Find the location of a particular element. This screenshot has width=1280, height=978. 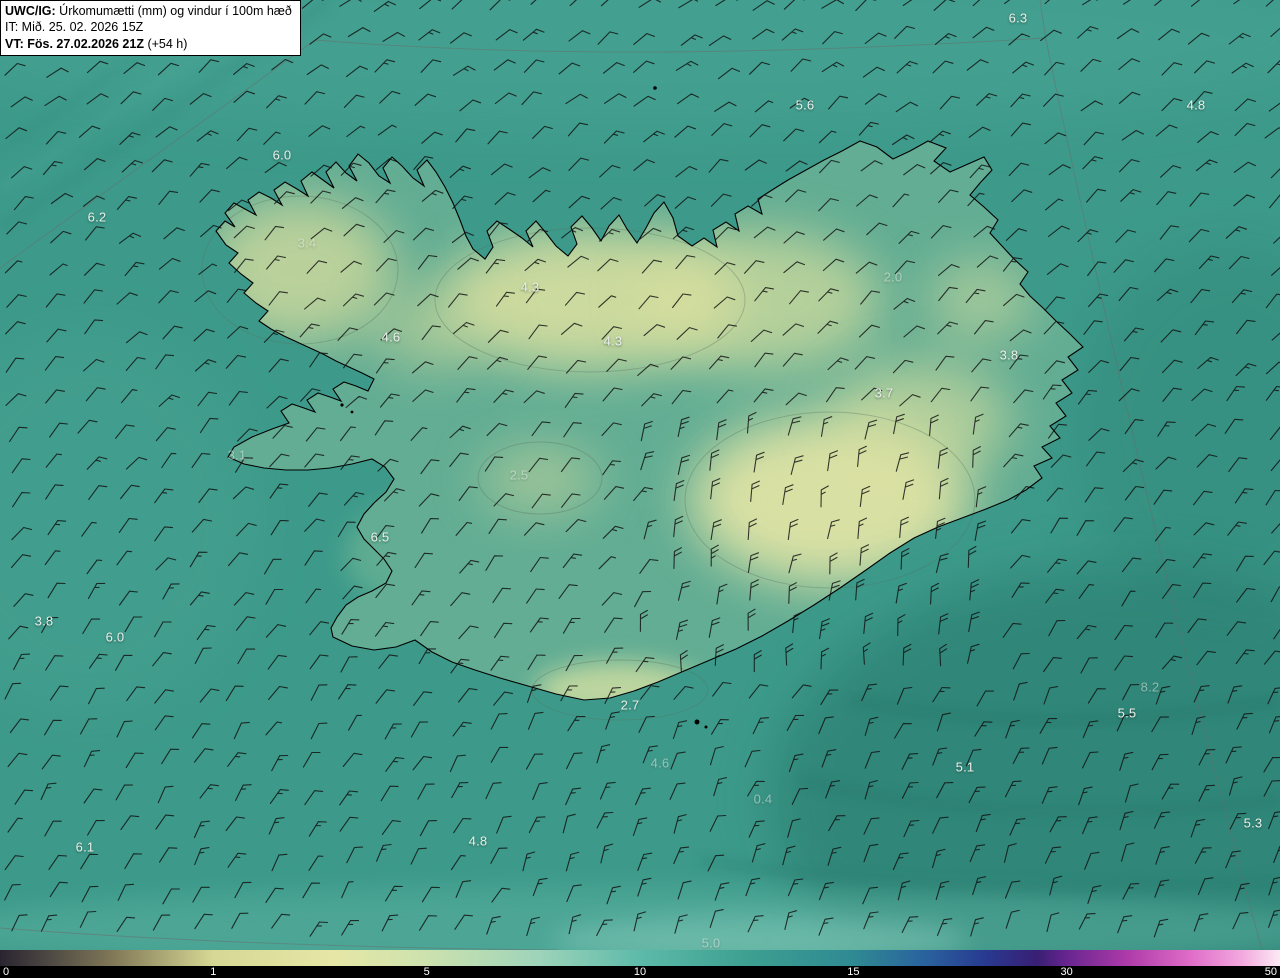

colorbar-tick-label: 15 is located at coordinates (853, 972).